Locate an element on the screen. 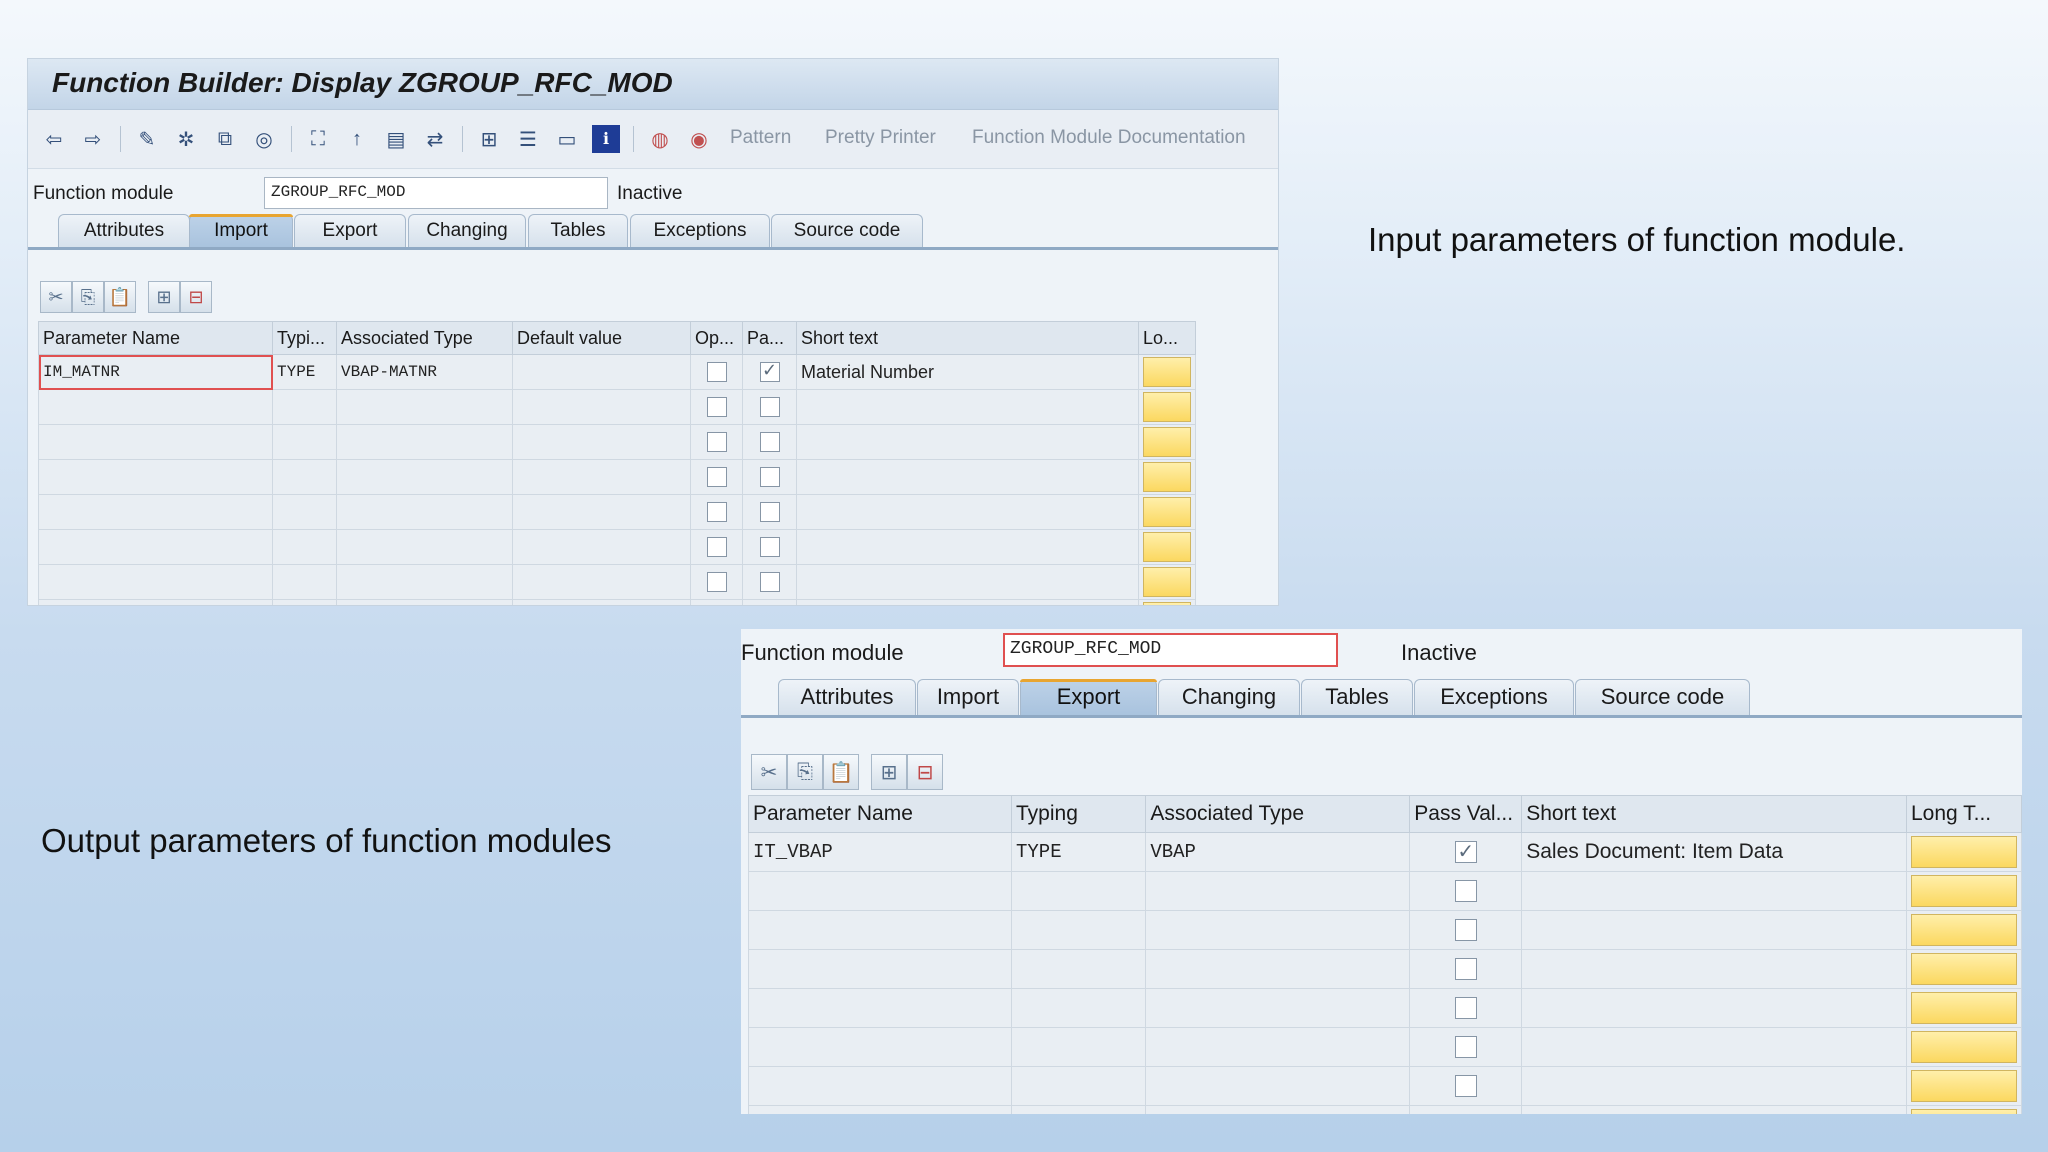  associated-type-cell: VBAP is located at coordinates (1278, 852).